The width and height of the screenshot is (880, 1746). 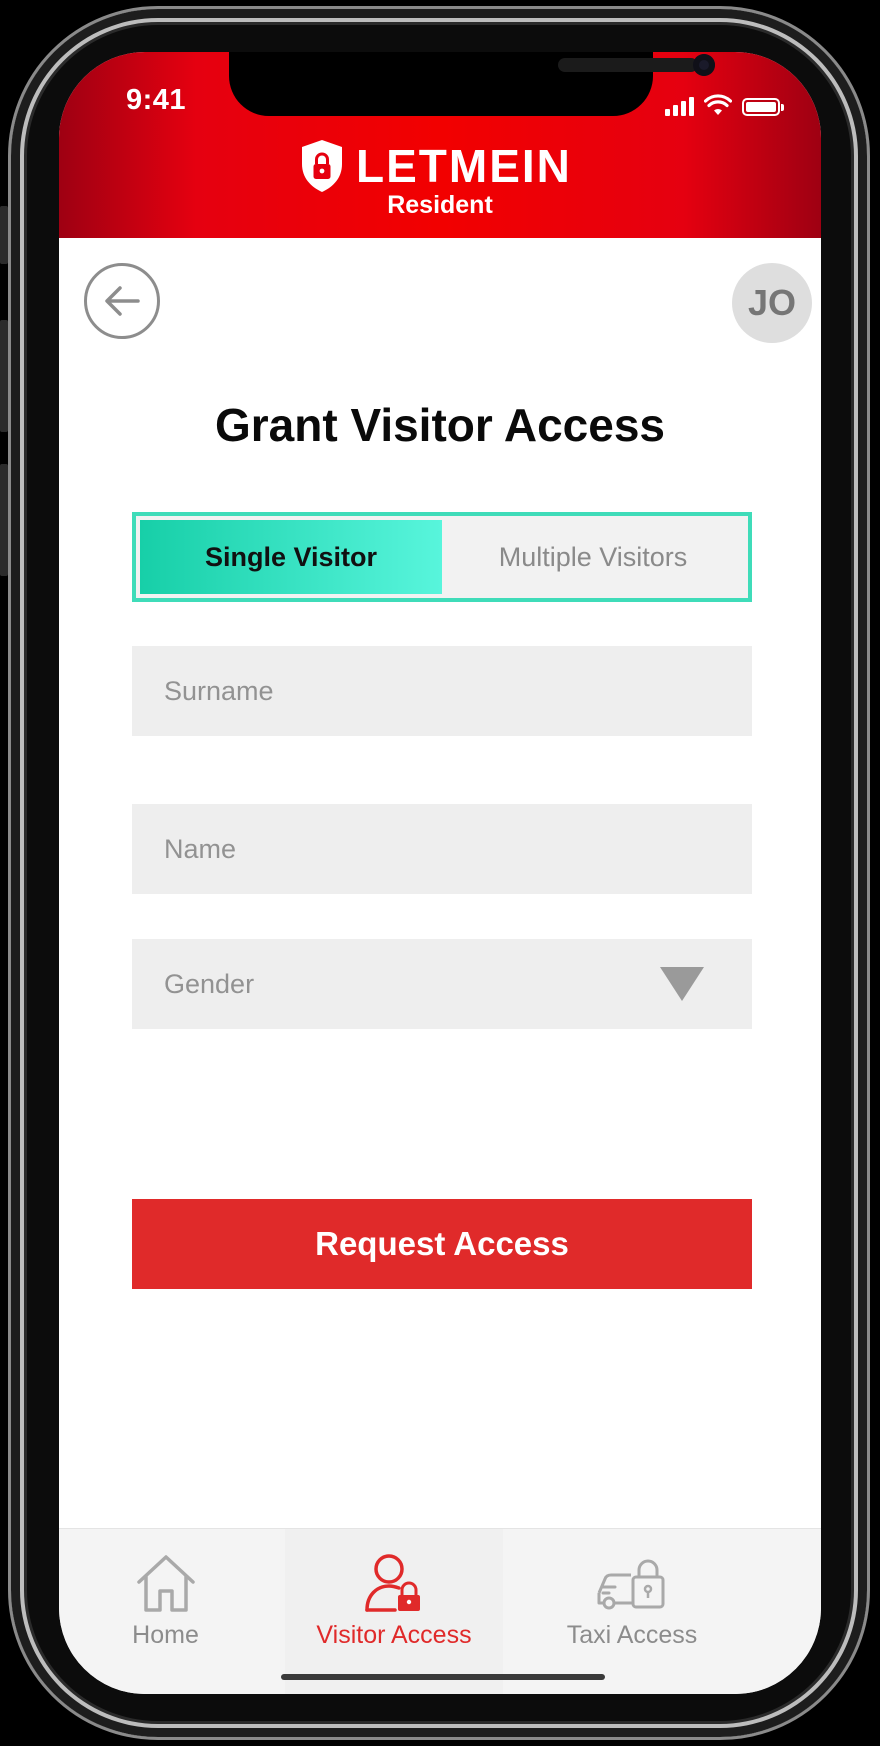 I want to click on nav-taxi-access-label: Taxi Access, so click(x=632, y=1635).